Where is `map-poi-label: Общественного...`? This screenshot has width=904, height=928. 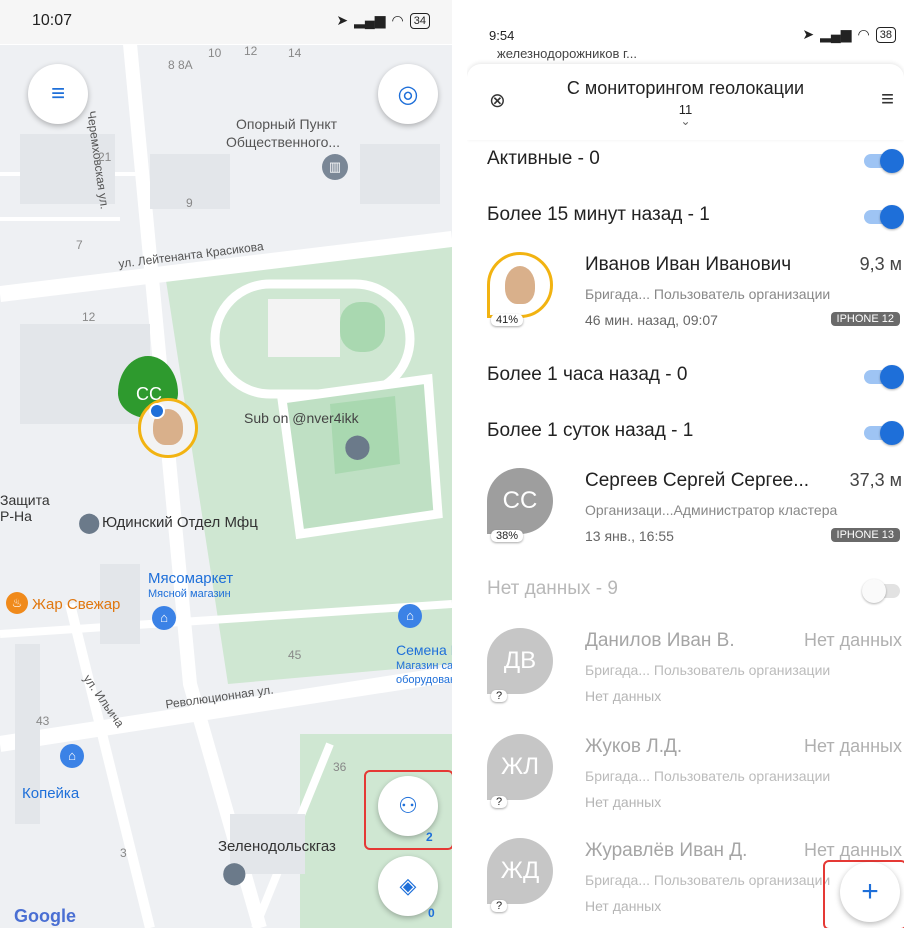 map-poi-label: Общественного... is located at coordinates (283, 142).